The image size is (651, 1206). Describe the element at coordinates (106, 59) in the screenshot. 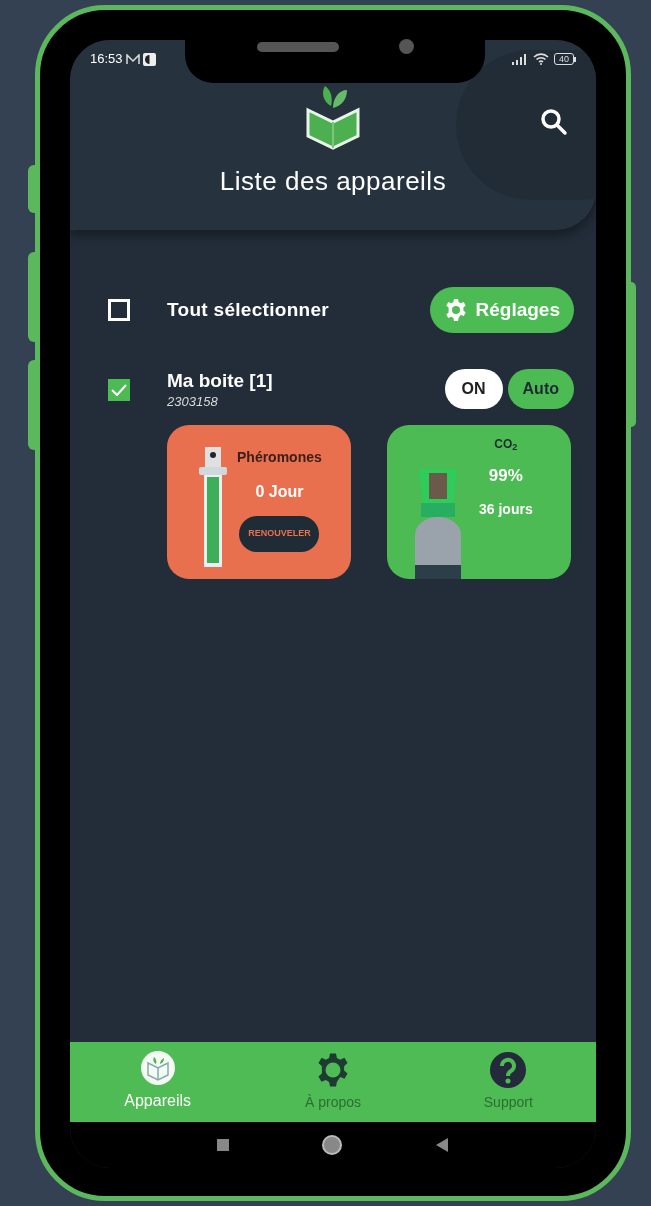

I see `status-time: 16:53` at that location.